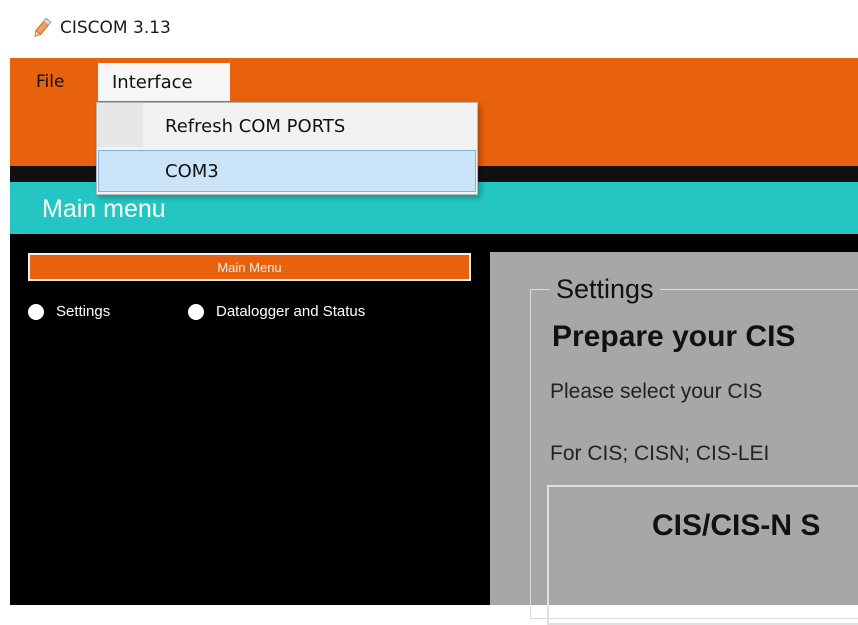 The height and width of the screenshot is (625, 858). I want to click on cis-option-box: CIS/CIS-N S, so click(702, 555).